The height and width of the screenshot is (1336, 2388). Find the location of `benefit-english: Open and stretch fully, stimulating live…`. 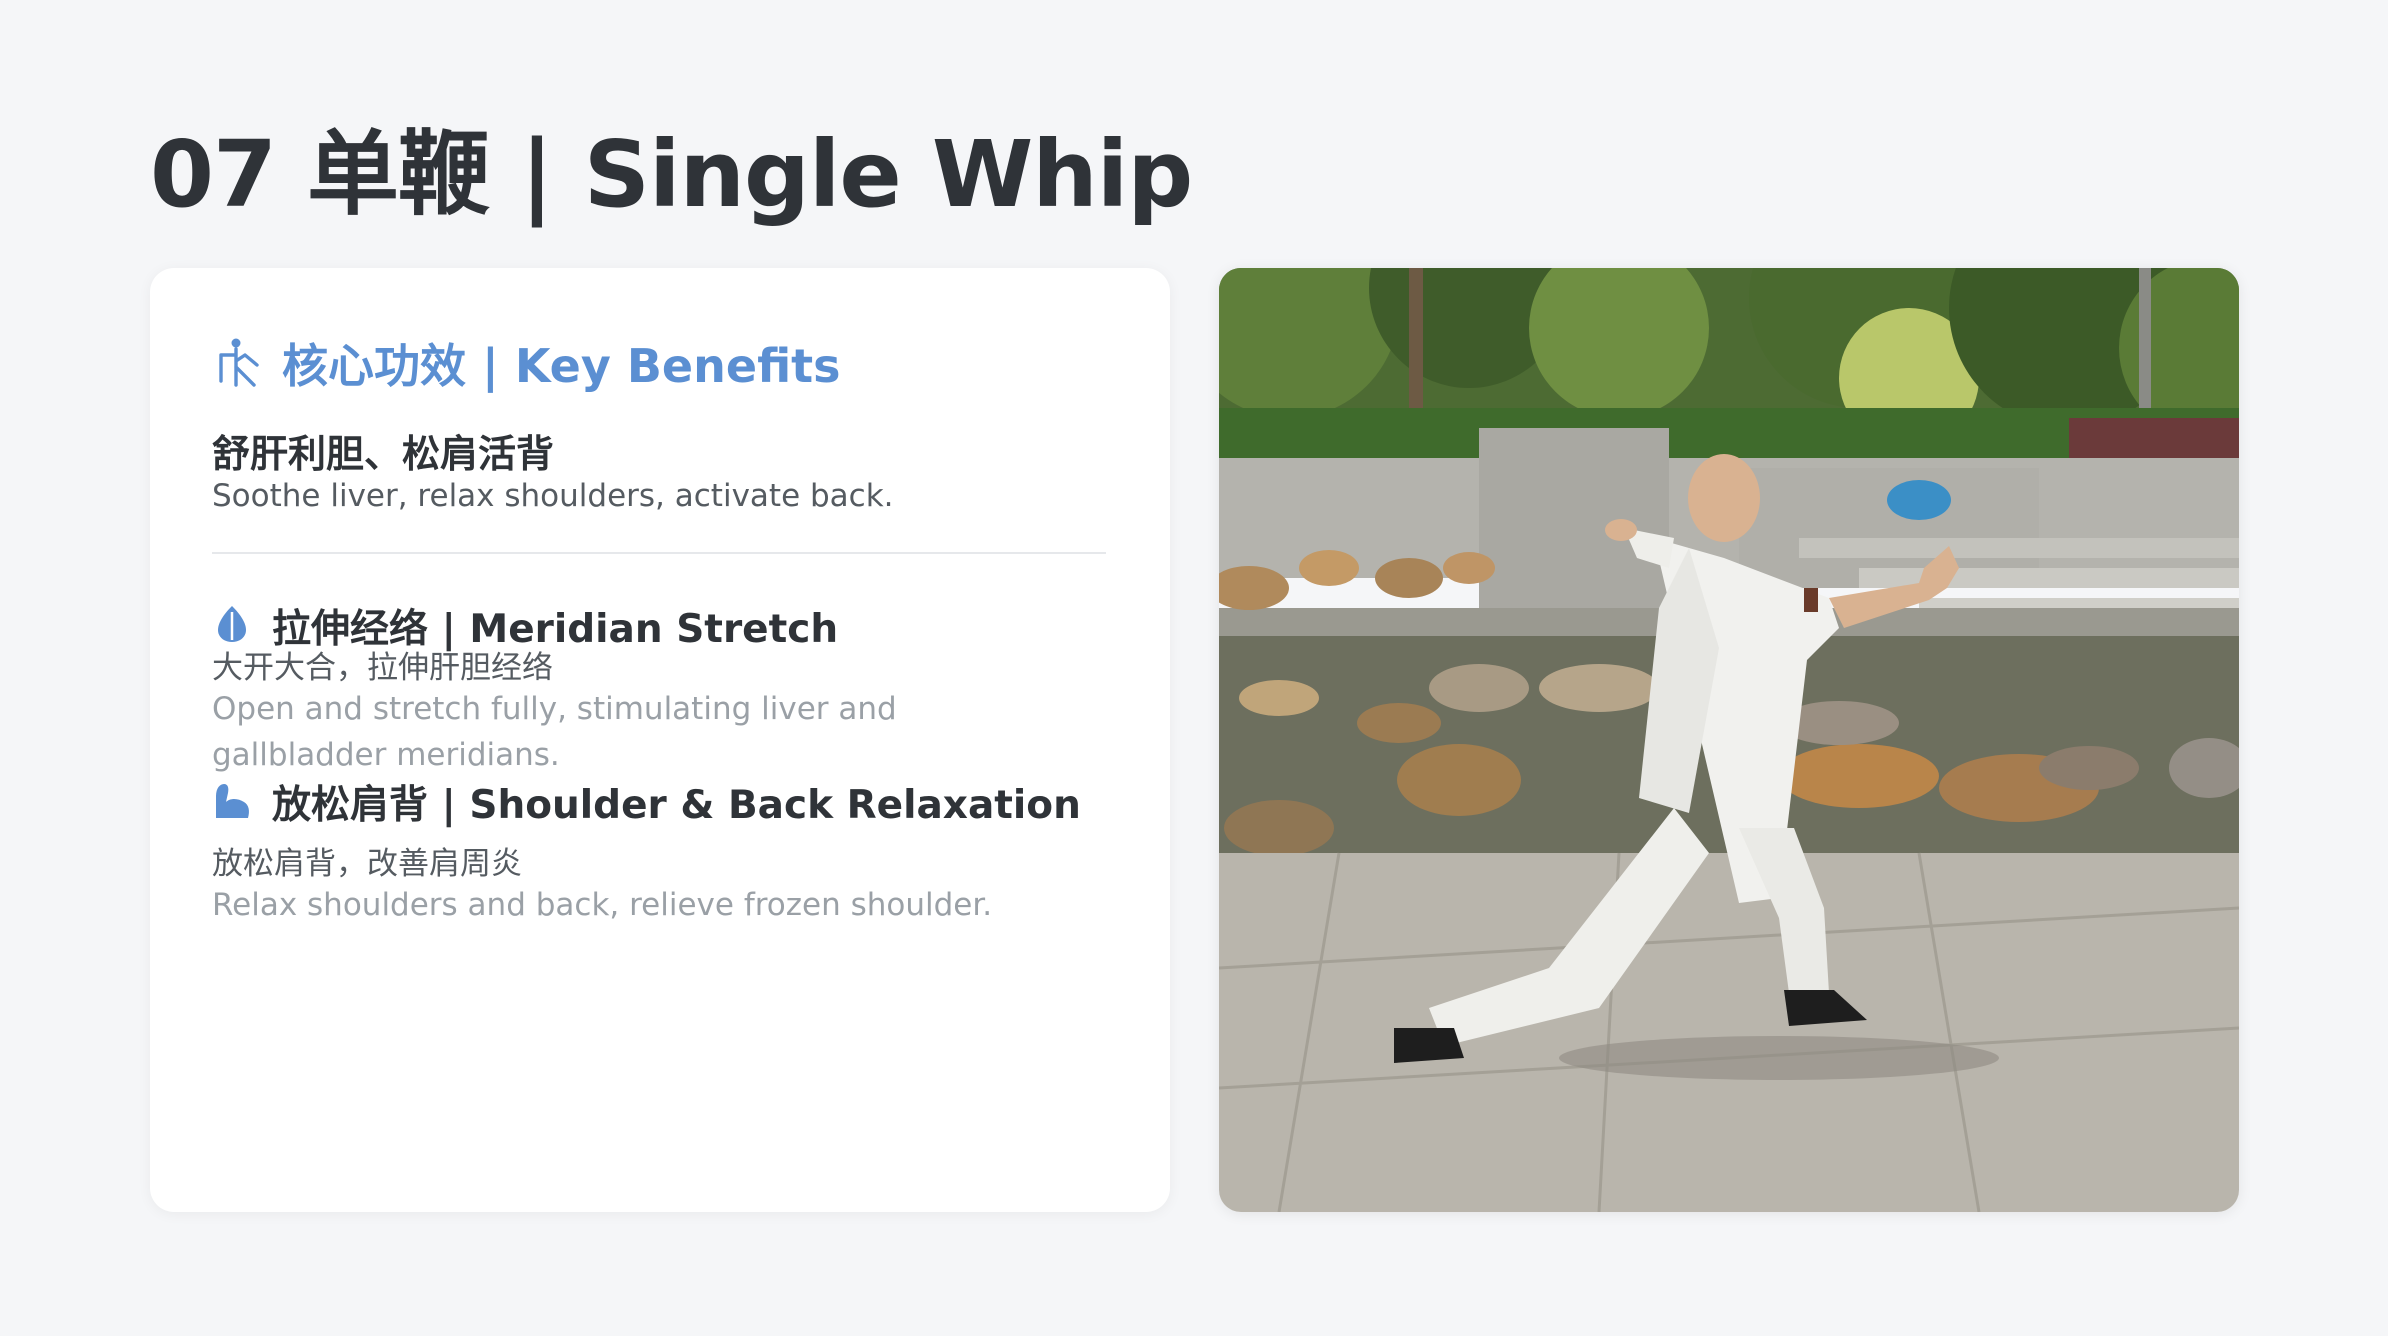

benefit-english: Open and stretch fully, stimulating live… is located at coordinates (554, 732).